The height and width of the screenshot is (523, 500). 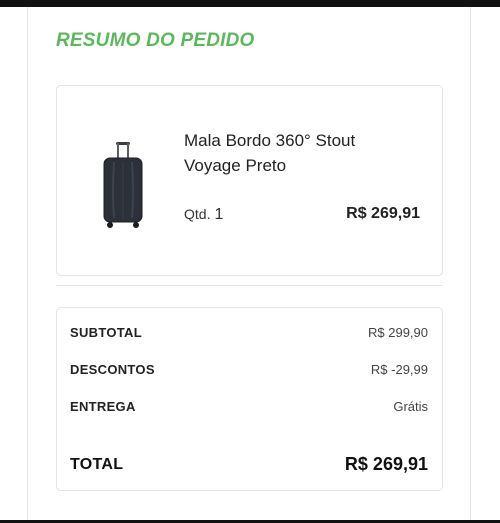 I want to click on suitcase-icon, so click(x=123, y=185).